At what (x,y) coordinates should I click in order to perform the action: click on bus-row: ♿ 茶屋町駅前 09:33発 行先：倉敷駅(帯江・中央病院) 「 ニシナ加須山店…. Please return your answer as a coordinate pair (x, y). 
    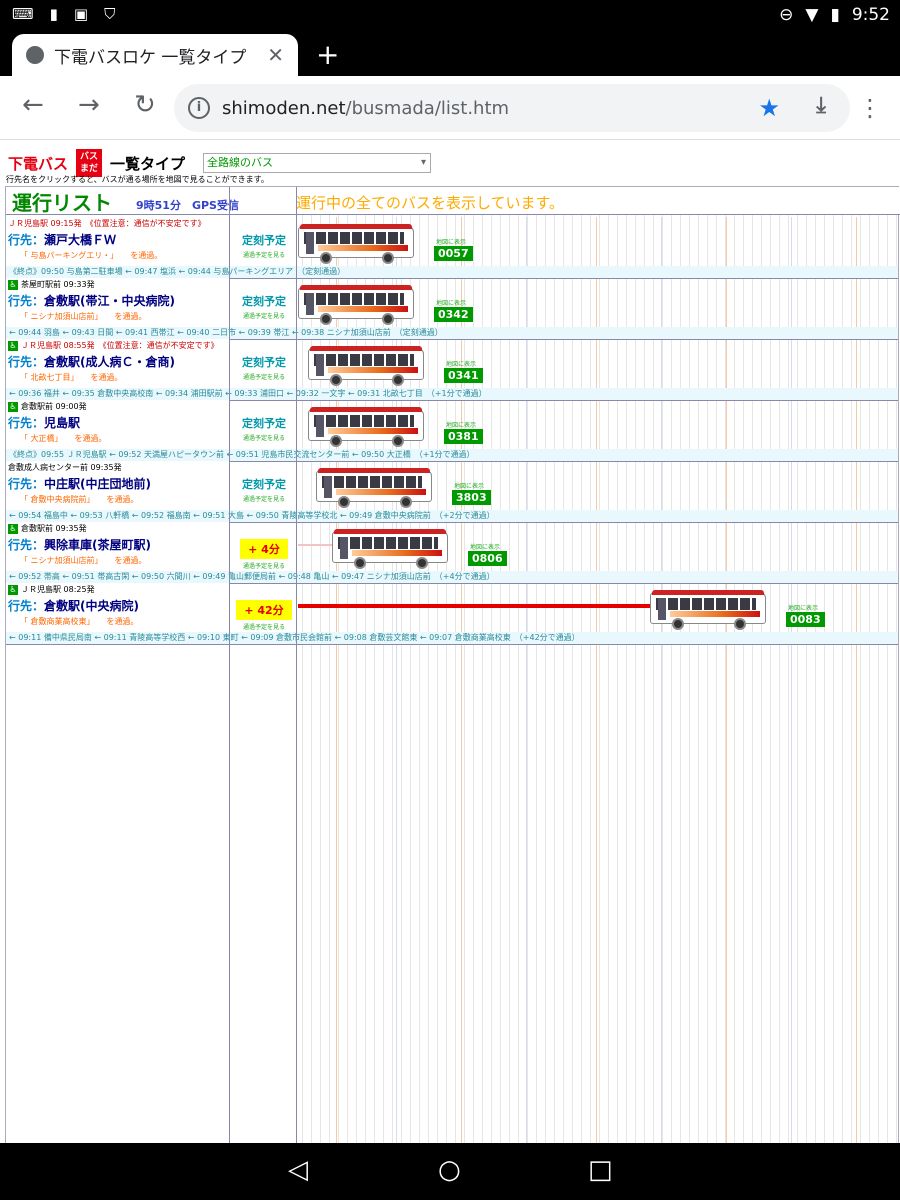
    Looking at the image, I should click on (452, 309).